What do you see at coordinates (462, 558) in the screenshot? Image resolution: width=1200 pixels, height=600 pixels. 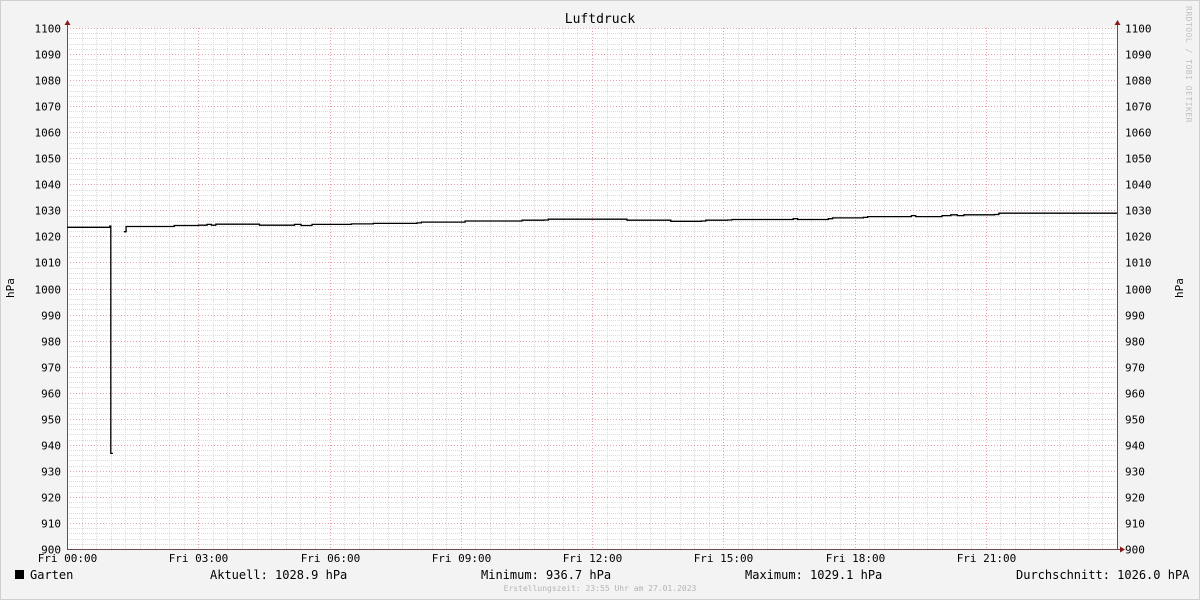 I see `x-tick-label: Fri 09:00` at bounding box center [462, 558].